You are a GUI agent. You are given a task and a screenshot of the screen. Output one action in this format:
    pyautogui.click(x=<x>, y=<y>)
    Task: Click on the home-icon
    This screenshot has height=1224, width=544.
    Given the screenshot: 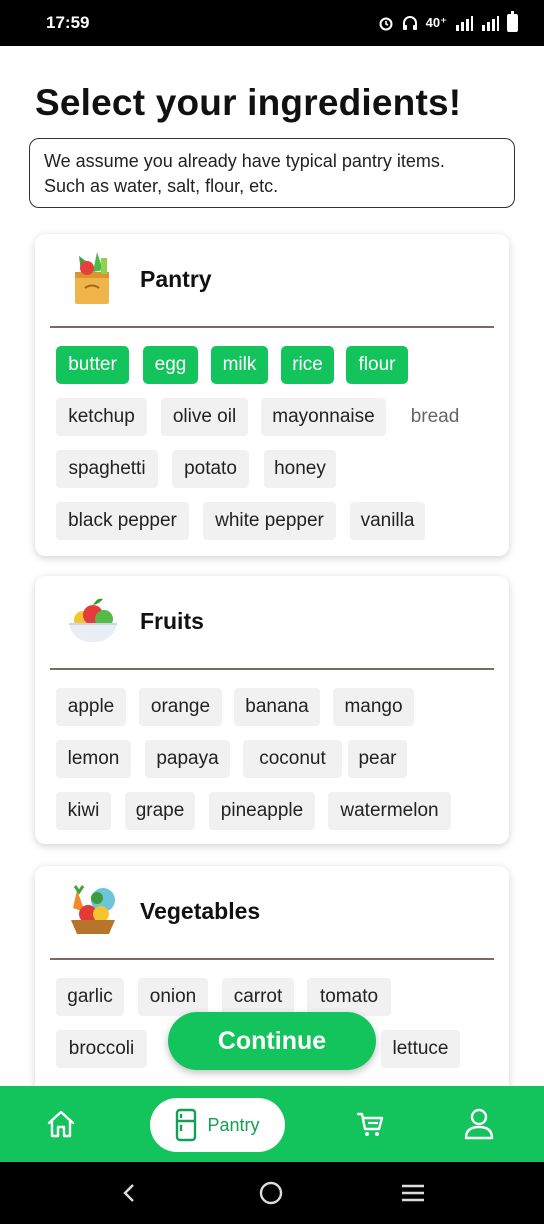 What is the action you would take?
    pyautogui.click(x=61, y=1124)
    